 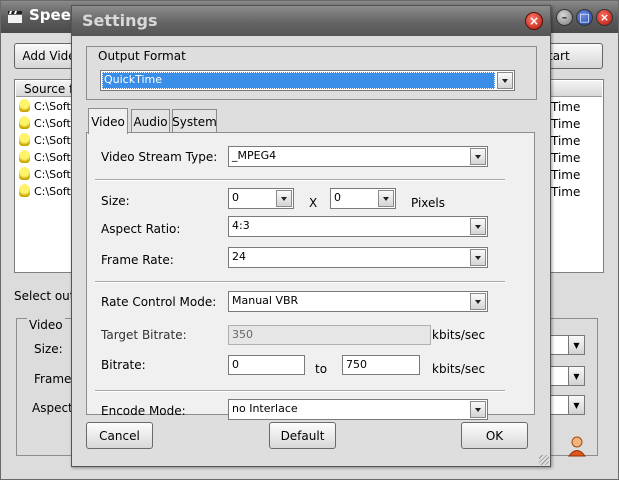 I want to click on close-icon: ×, so click(x=534, y=21).